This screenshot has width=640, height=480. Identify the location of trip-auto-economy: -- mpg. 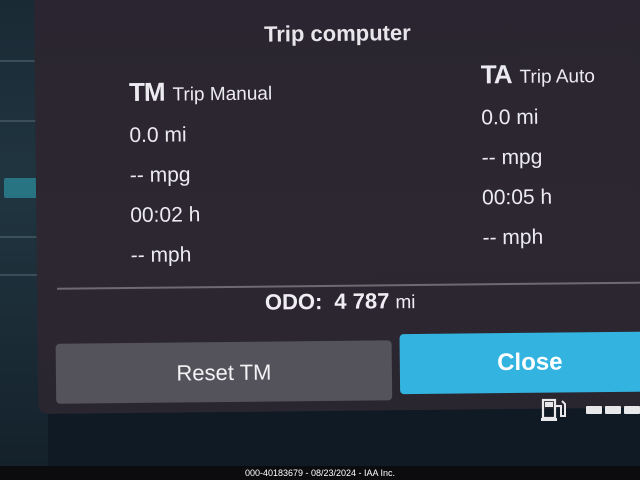
(512, 157).